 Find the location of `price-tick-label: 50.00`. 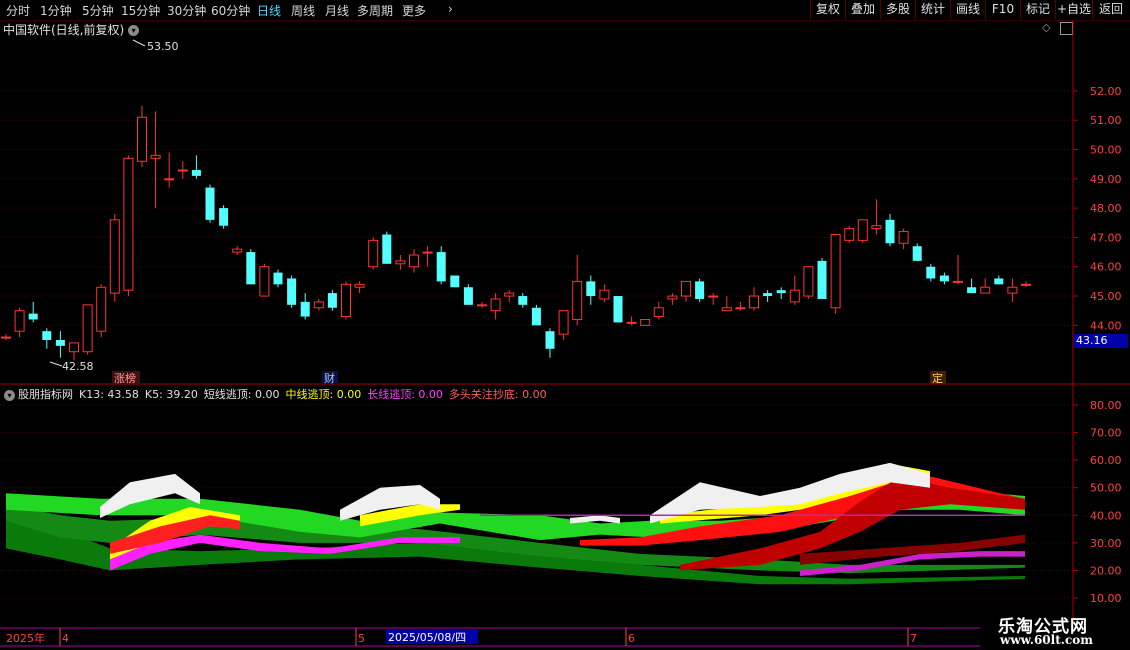

price-tick-label: 50.00 is located at coordinates (1106, 150).